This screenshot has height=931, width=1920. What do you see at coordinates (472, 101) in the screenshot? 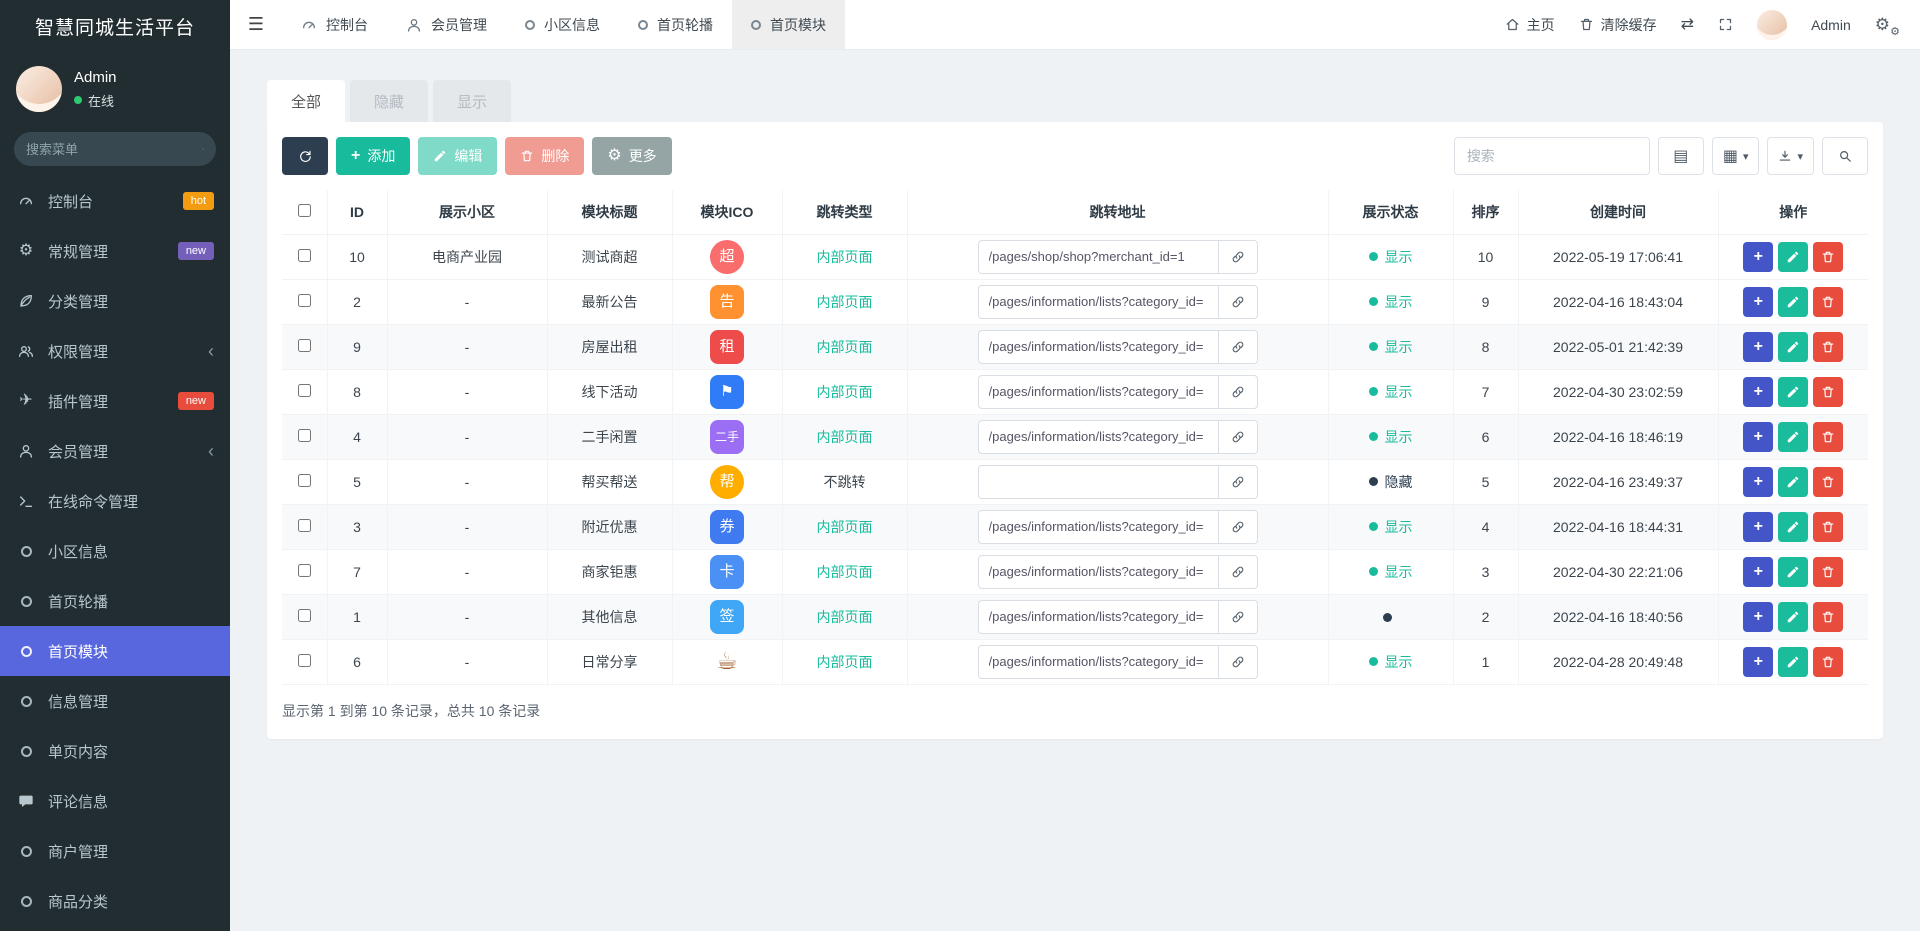
I see `filter-tab-shown: 显示` at bounding box center [472, 101].